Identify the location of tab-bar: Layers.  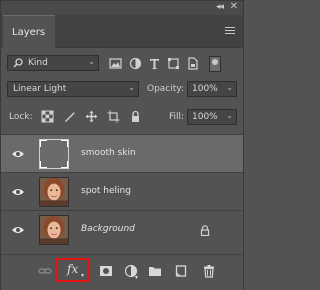
(122, 31).